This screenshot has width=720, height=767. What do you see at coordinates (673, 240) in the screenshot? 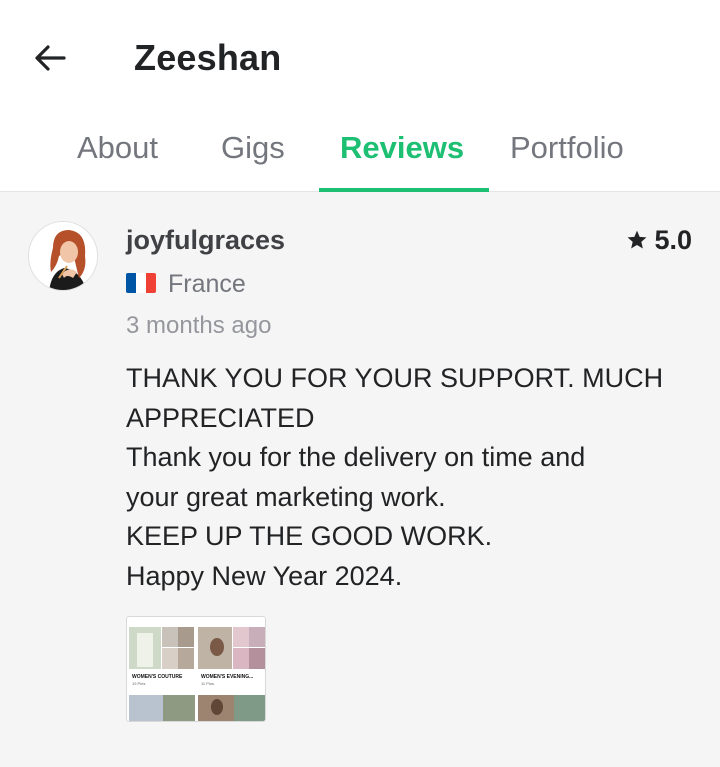
I see `rating-value: 5.0` at bounding box center [673, 240].